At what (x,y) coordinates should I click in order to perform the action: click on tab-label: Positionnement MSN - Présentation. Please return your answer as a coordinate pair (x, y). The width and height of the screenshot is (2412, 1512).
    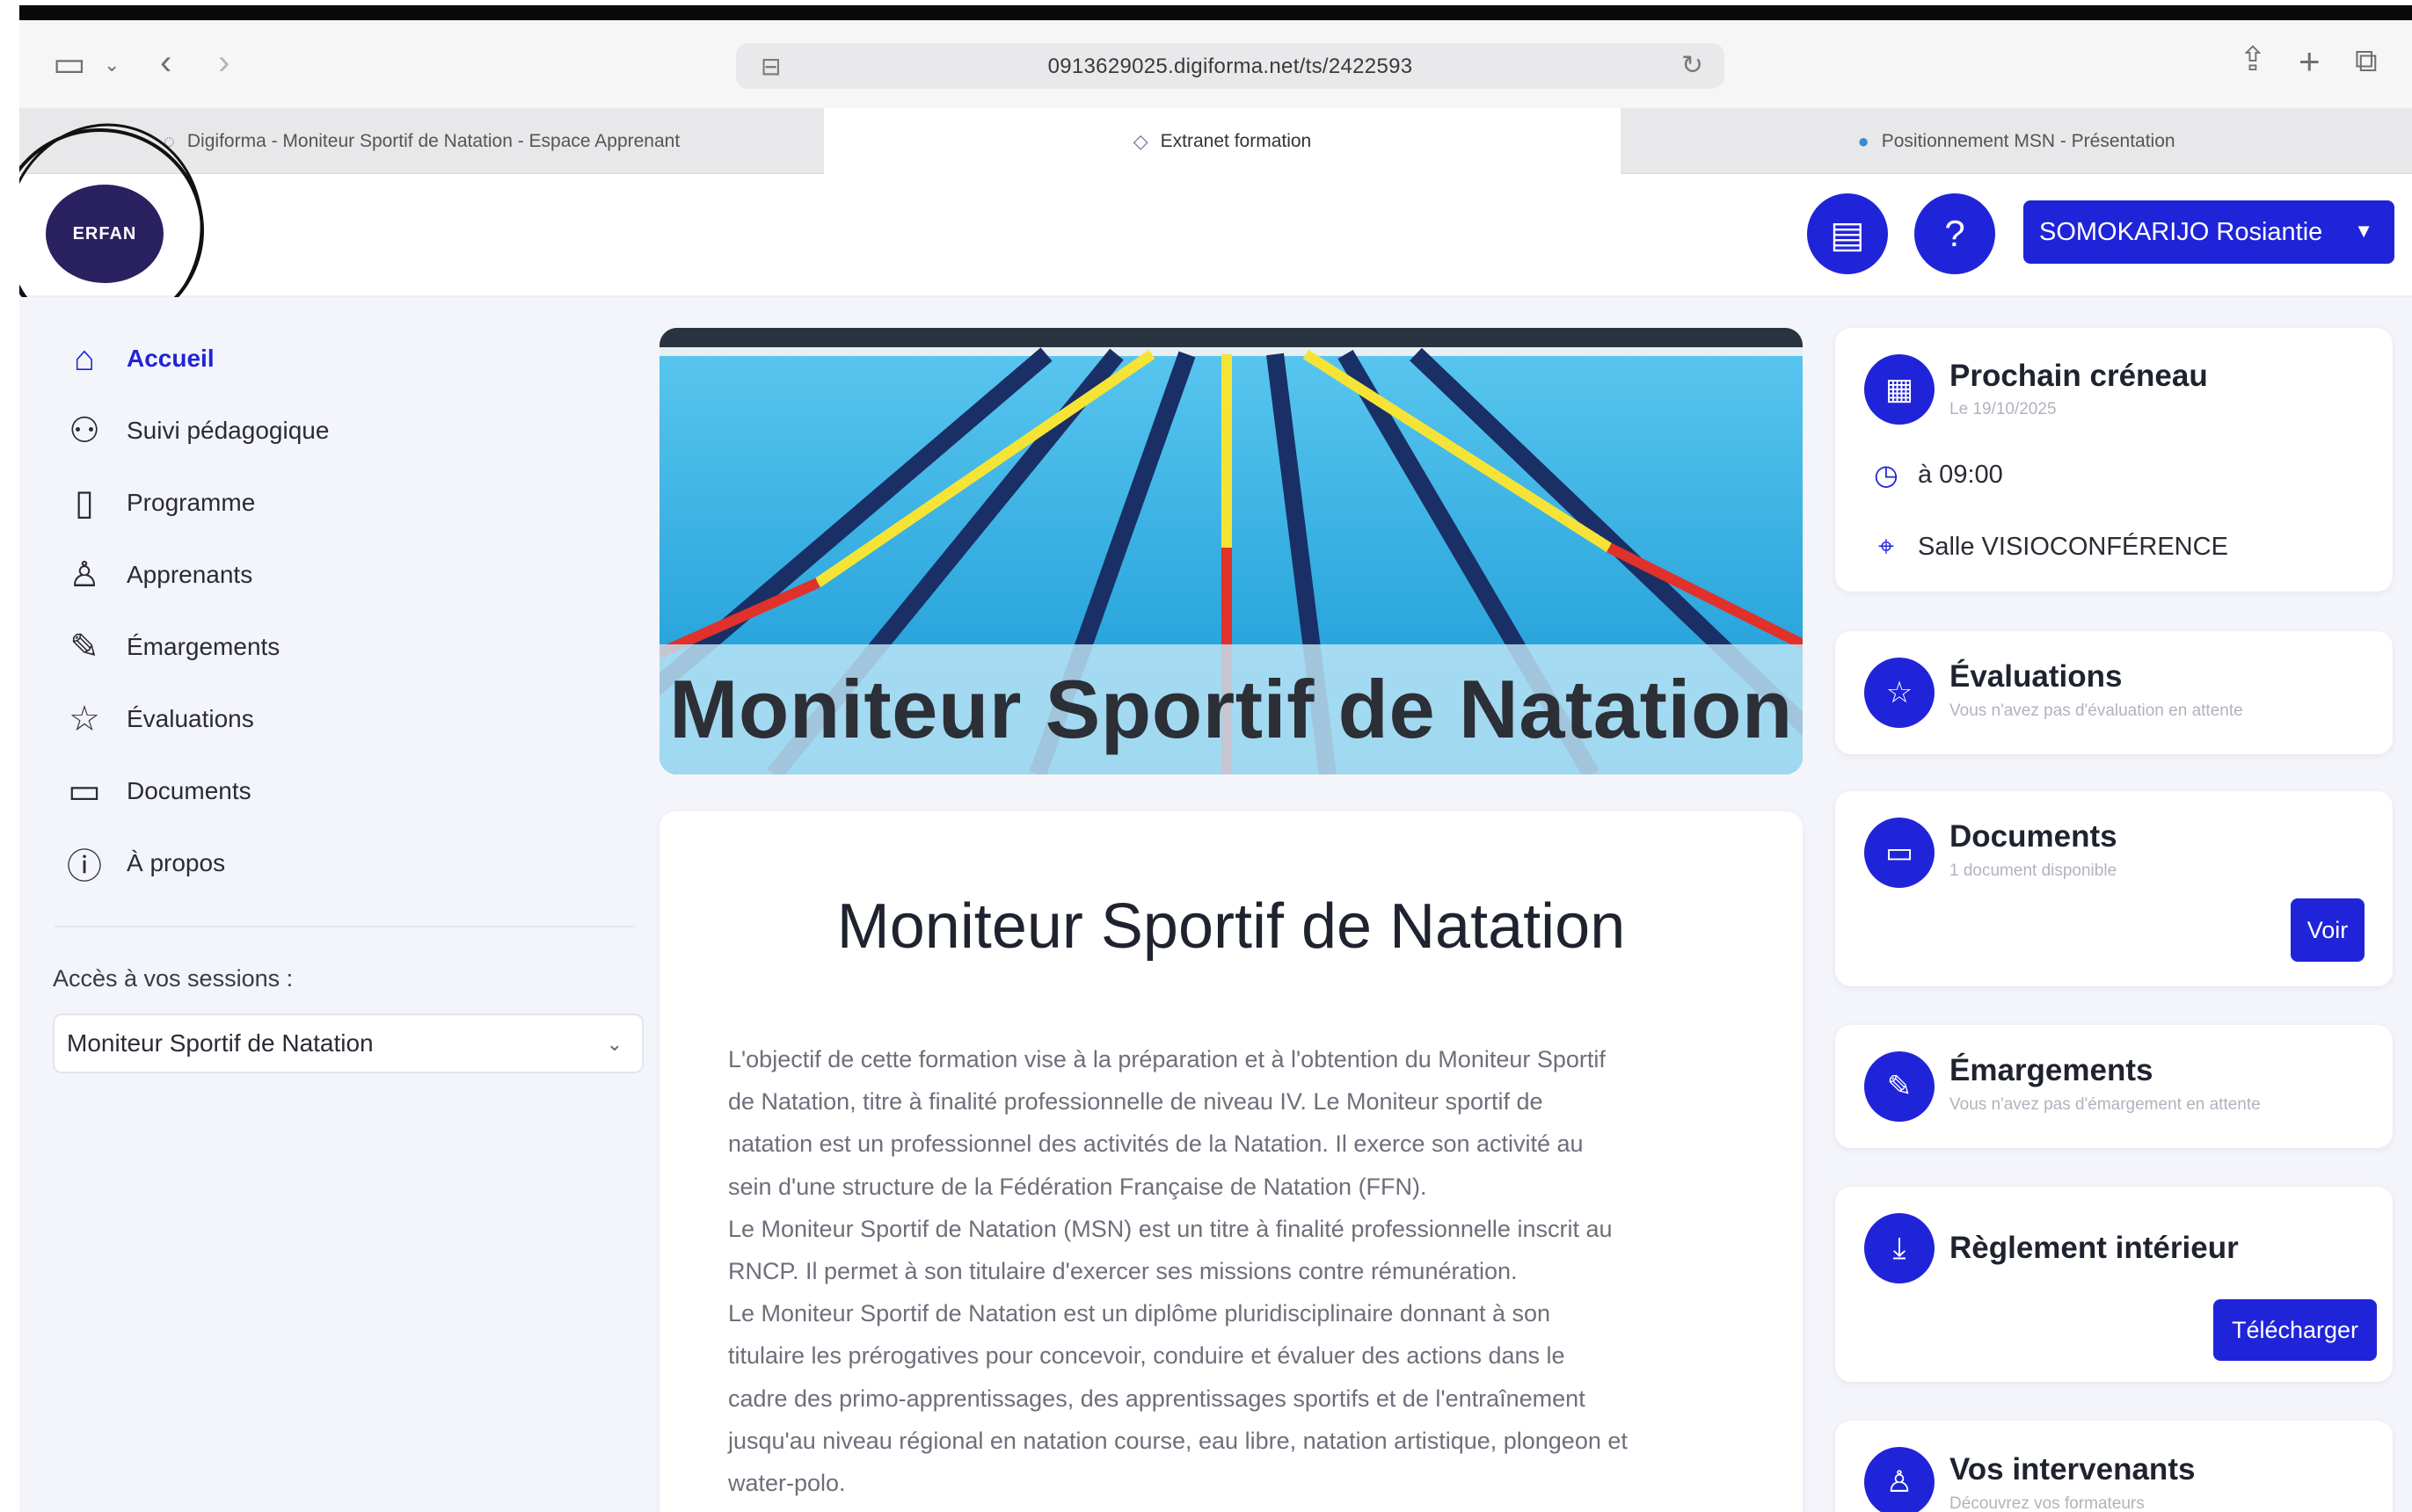
    Looking at the image, I should click on (2028, 140).